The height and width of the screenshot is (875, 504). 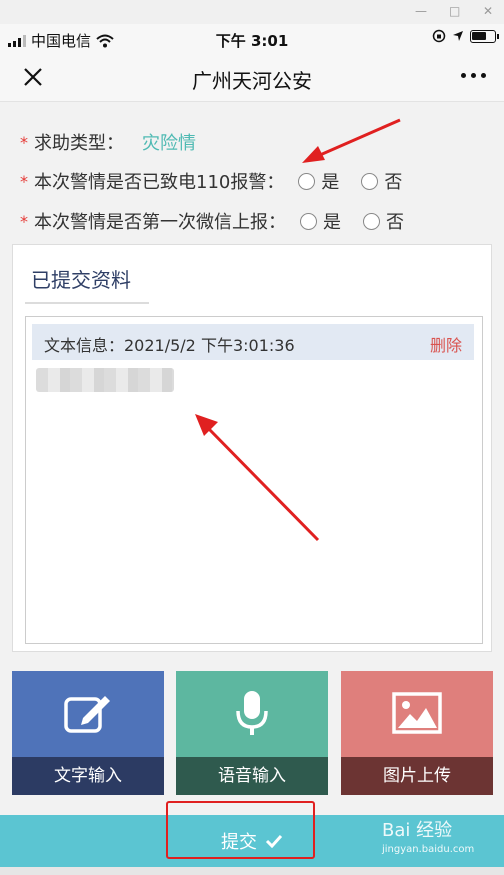 I want to click on q2-yes-radio, so click(x=308, y=221).